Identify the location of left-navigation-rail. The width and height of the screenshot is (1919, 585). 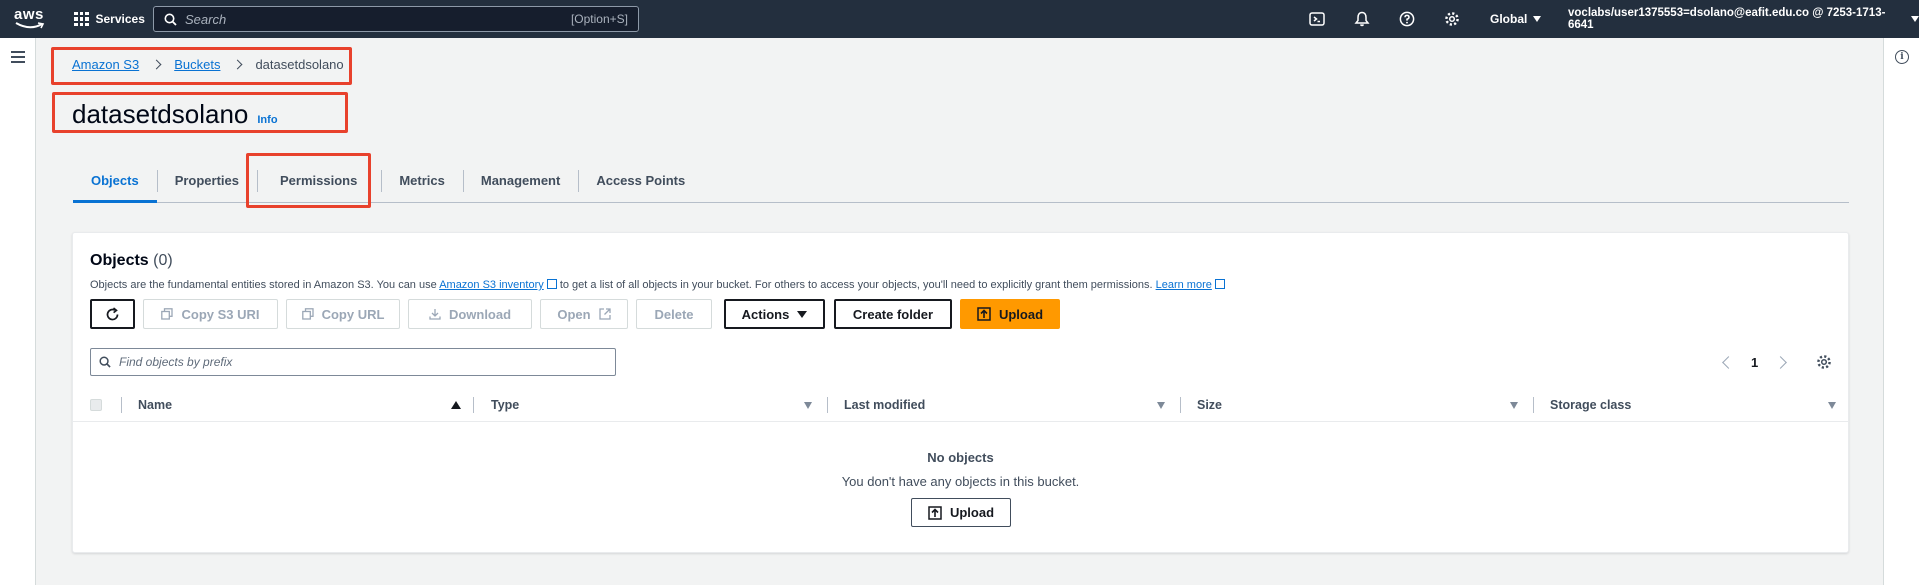
(18, 311).